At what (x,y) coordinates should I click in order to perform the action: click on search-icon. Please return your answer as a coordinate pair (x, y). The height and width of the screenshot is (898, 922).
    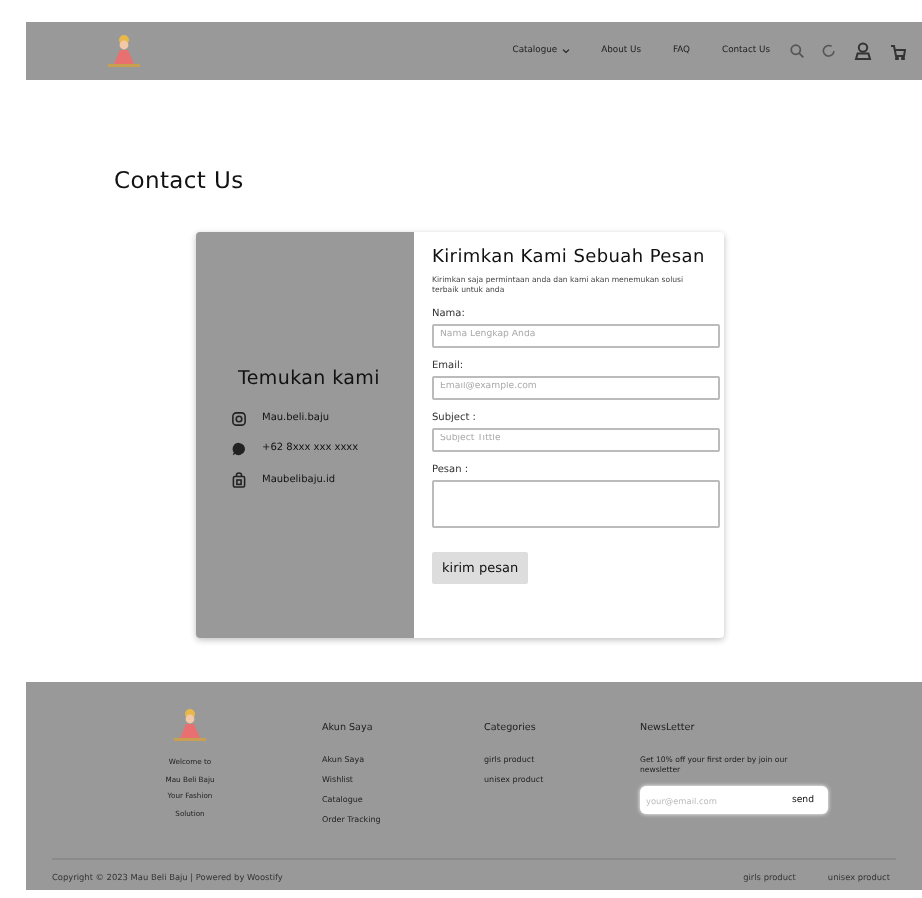
    Looking at the image, I should click on (797, 51).